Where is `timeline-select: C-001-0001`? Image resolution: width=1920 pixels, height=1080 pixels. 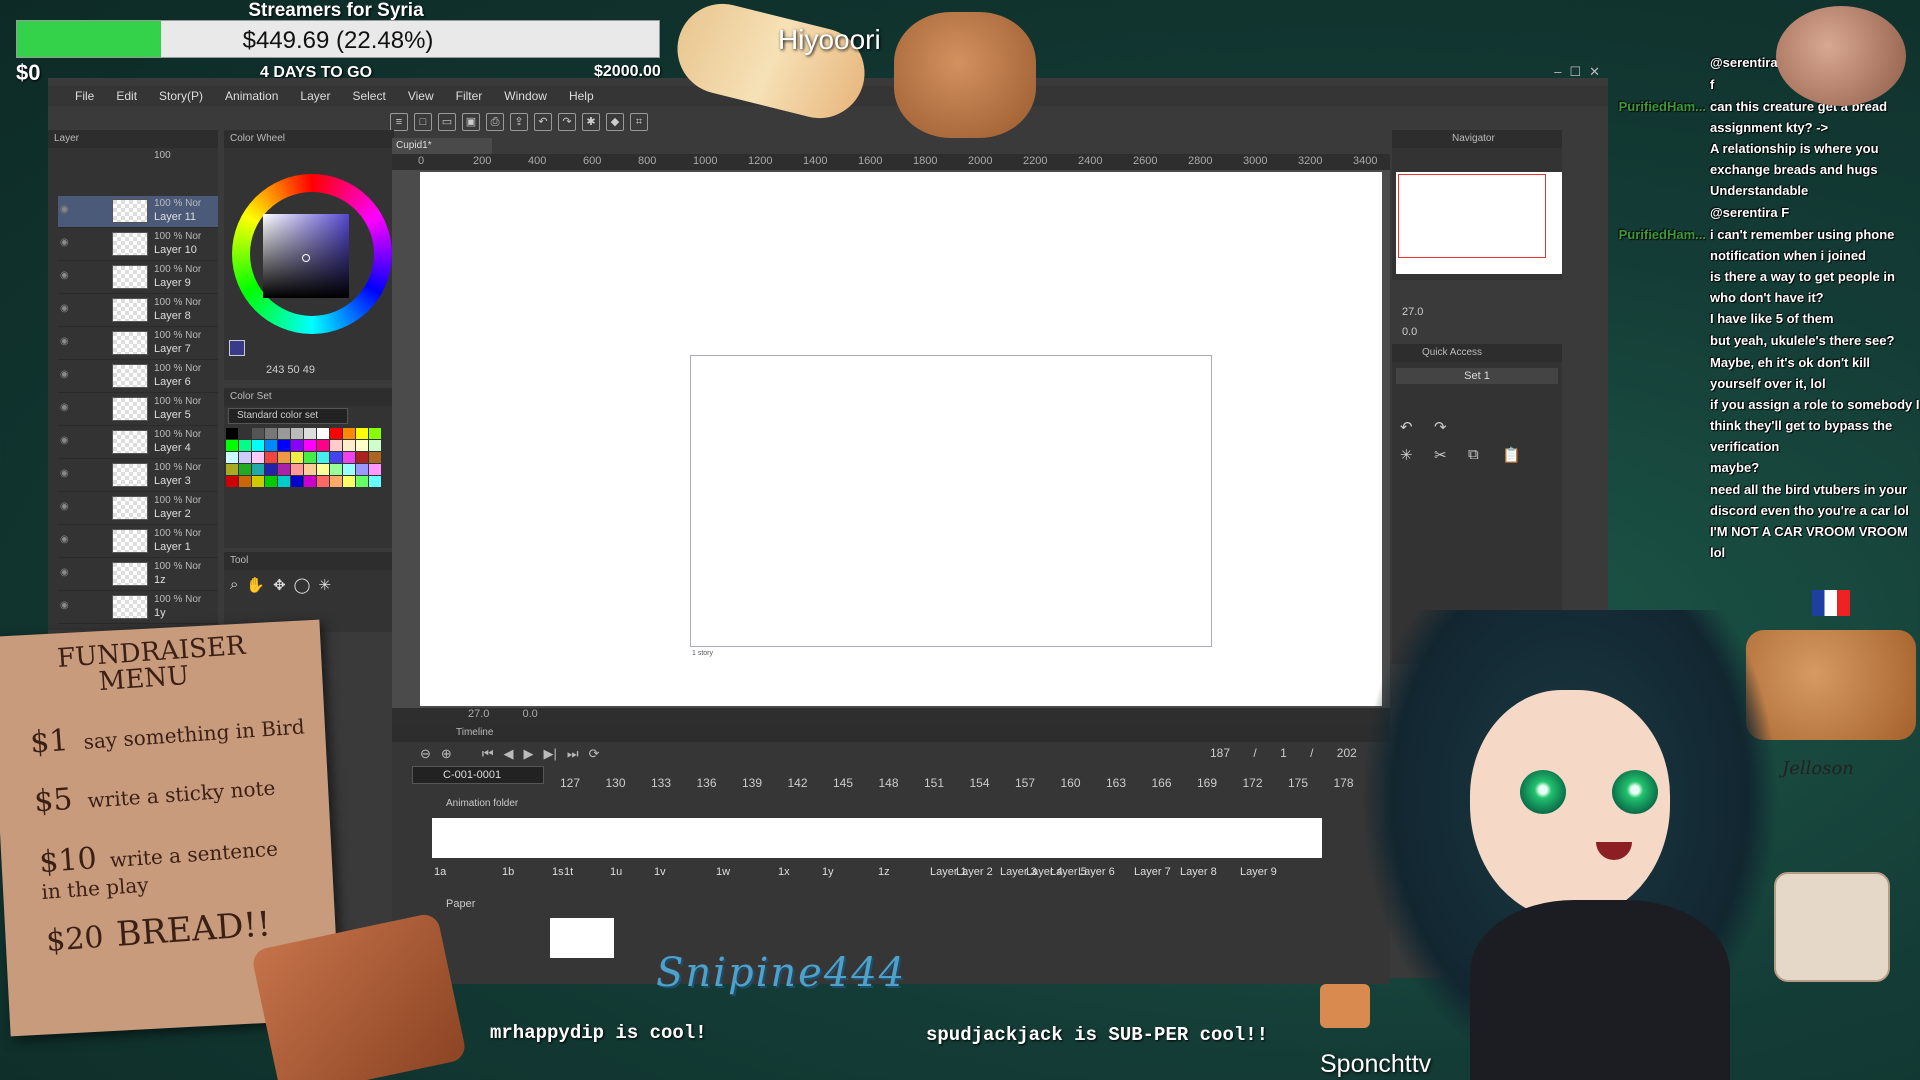 timeline-select: C-001-0001 is located at coordinates (478, 775).